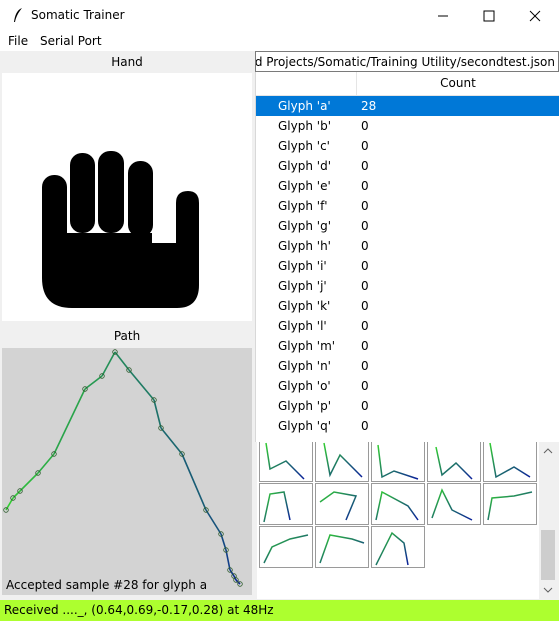  I want to click on table-row: Glyph 'm' 0, so click(407, 346).